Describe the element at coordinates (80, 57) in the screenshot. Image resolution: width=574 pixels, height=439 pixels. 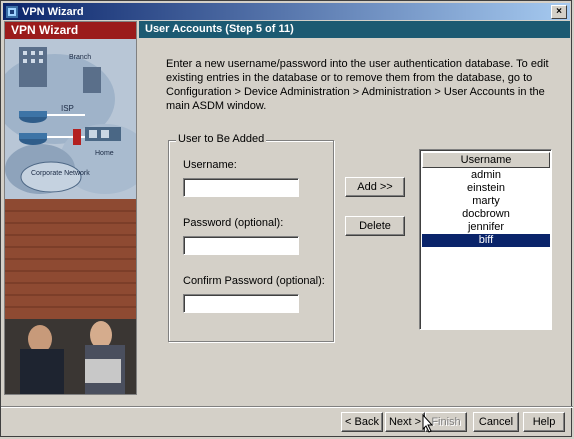
I see `branch-label: Branch` at that location.